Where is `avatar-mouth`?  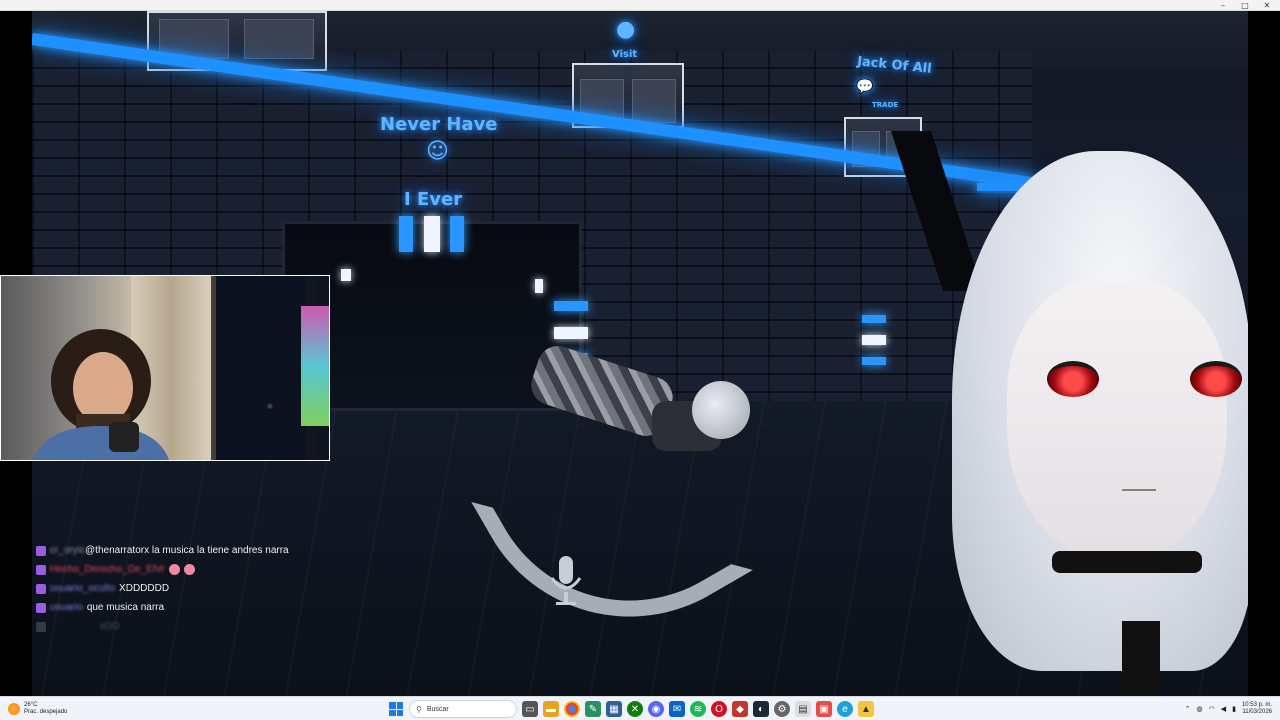 avatar-mouth is located at coordinates (1139, 490).